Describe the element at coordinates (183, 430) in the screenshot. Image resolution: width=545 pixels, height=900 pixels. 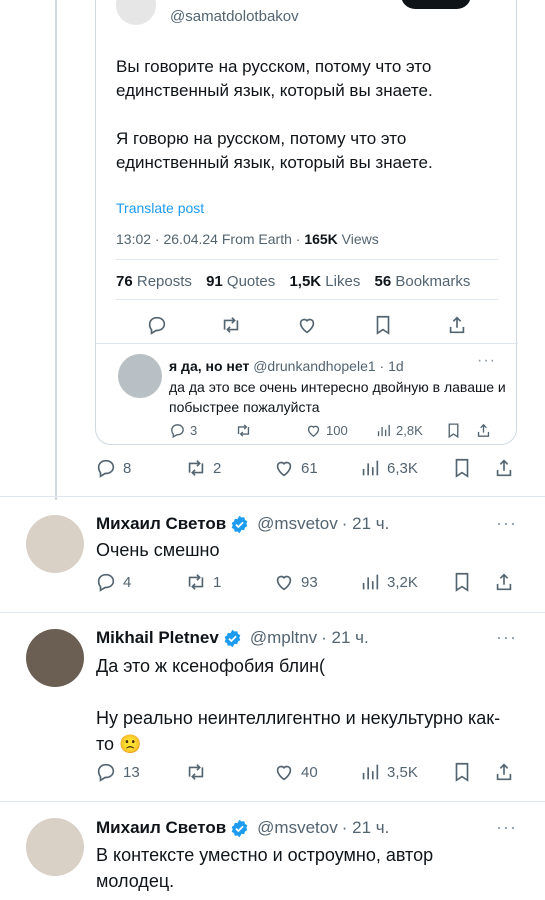
I see `reply-button: 3` at that location.